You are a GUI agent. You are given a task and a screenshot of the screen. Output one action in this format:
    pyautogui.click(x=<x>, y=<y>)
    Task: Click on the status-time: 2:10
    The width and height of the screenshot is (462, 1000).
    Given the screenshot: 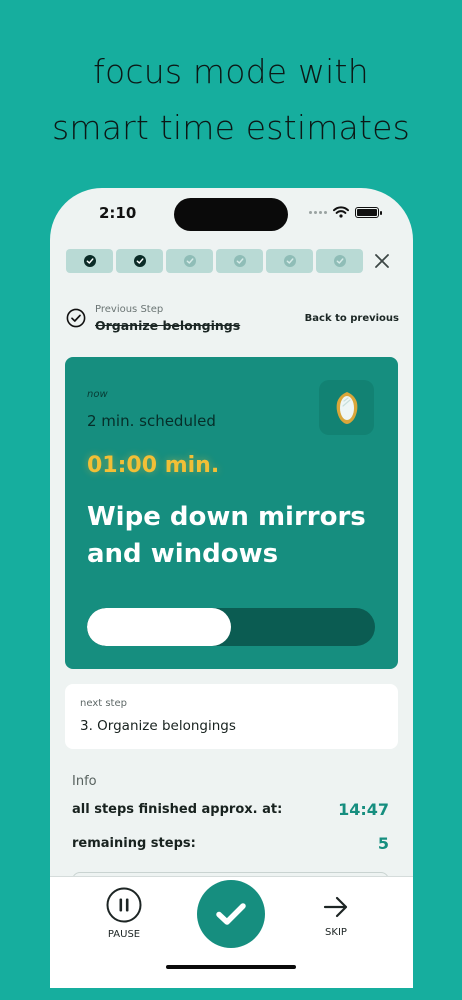 What is the action you would take?
    pyautogui.click(x=118, y=213)
    